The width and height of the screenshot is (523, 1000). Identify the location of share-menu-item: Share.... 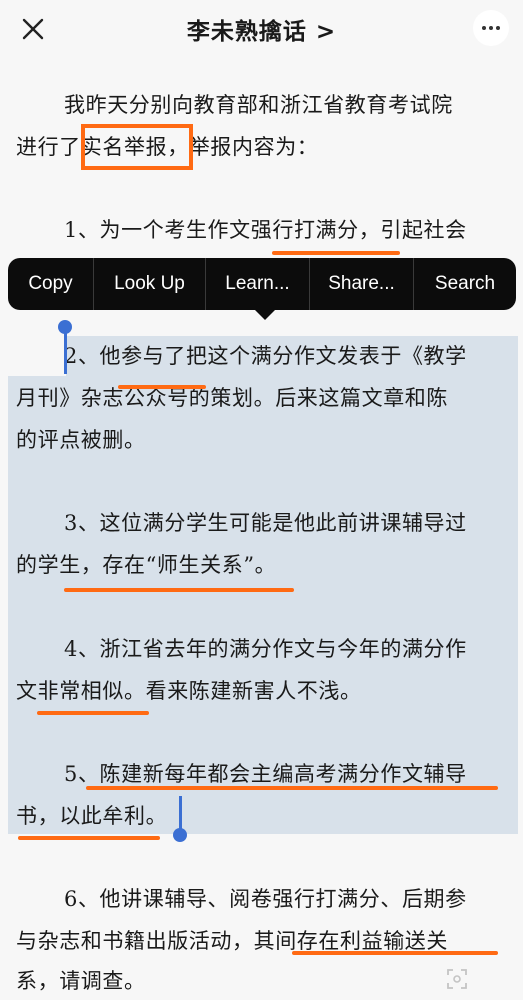
(362, 284).